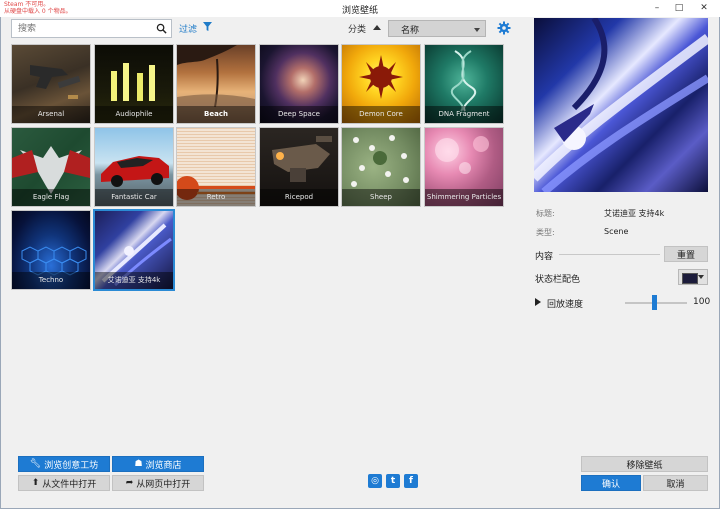  Describe the element at coordinates (544, 257) in the screenshot. I see `content-label: 内容` at that location.